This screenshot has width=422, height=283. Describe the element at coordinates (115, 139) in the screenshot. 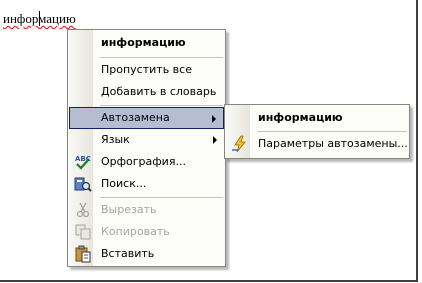

I see `language-label: Язык` at that location.